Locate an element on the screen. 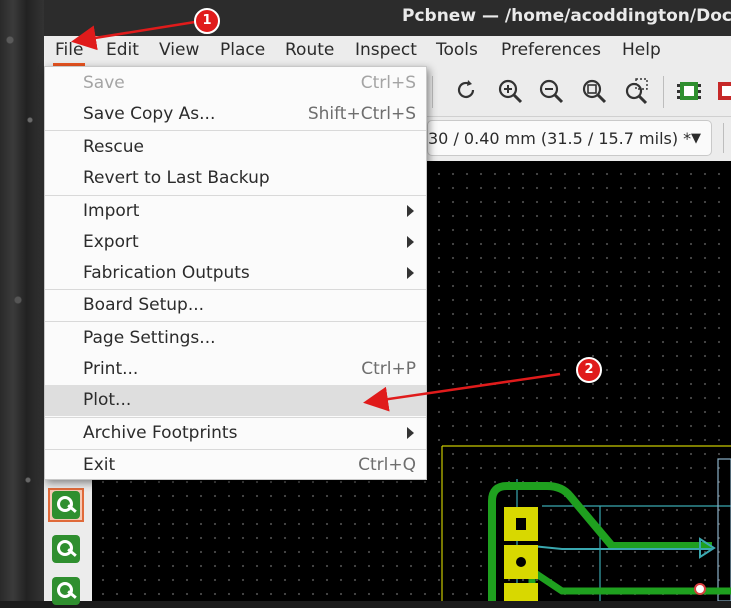  menu-item-save-copy-as: Save Copy As... Shift+Ctrl+S is located at coordinates (235, 114).